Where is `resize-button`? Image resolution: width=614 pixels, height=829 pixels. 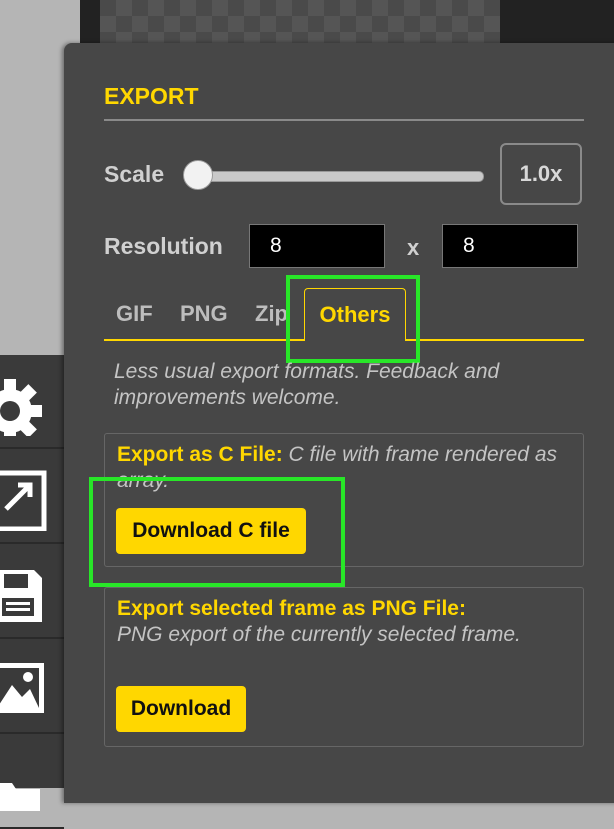
resize-button is located at coordinates (32, 497).